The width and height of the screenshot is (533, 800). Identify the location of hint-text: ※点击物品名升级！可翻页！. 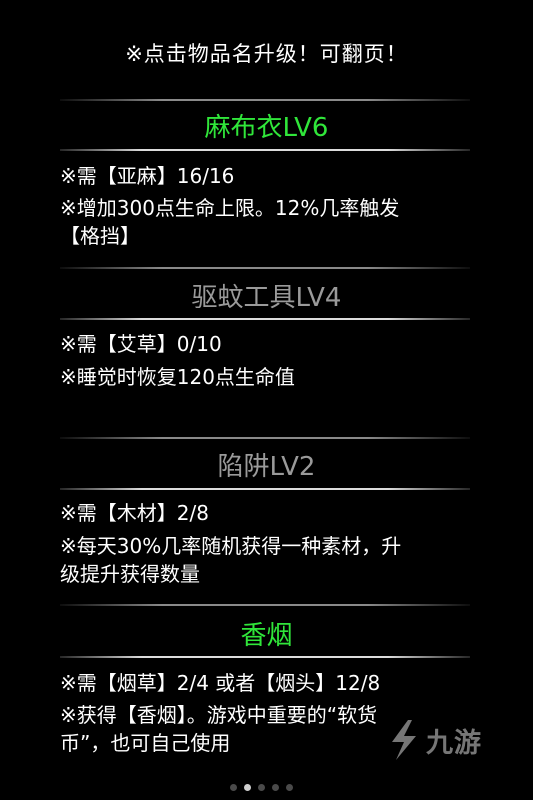
(266, 54).